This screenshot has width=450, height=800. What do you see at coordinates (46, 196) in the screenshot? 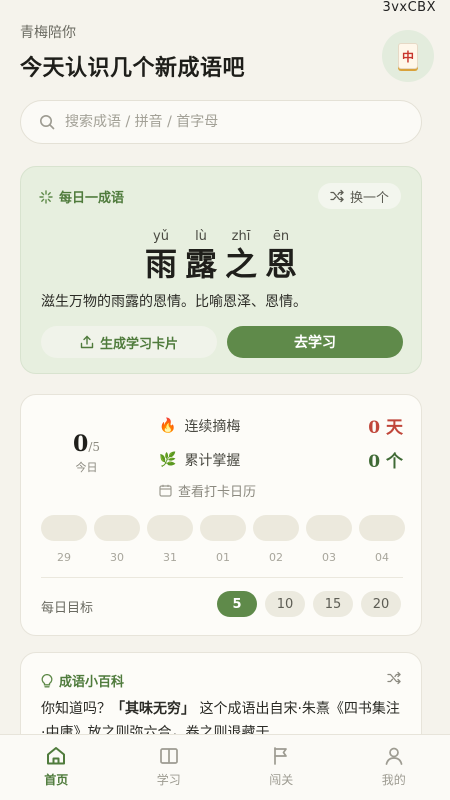
I see `sparkle-icon` at bounding box center [46, 196].